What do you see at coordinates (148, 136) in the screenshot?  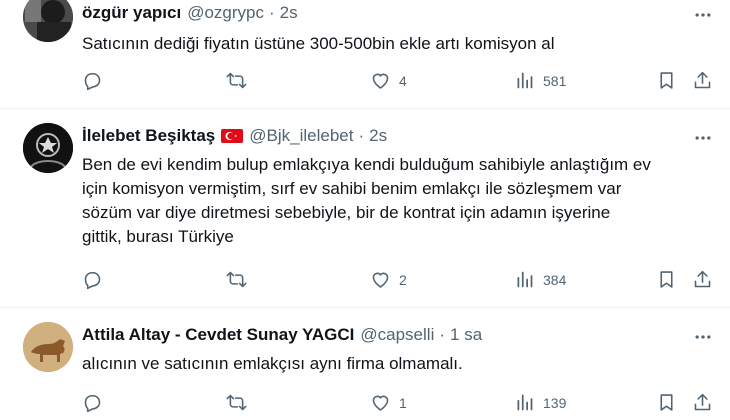 I see `display-name: İlelebet Beşiktaş` at bounding box center [148, 136].